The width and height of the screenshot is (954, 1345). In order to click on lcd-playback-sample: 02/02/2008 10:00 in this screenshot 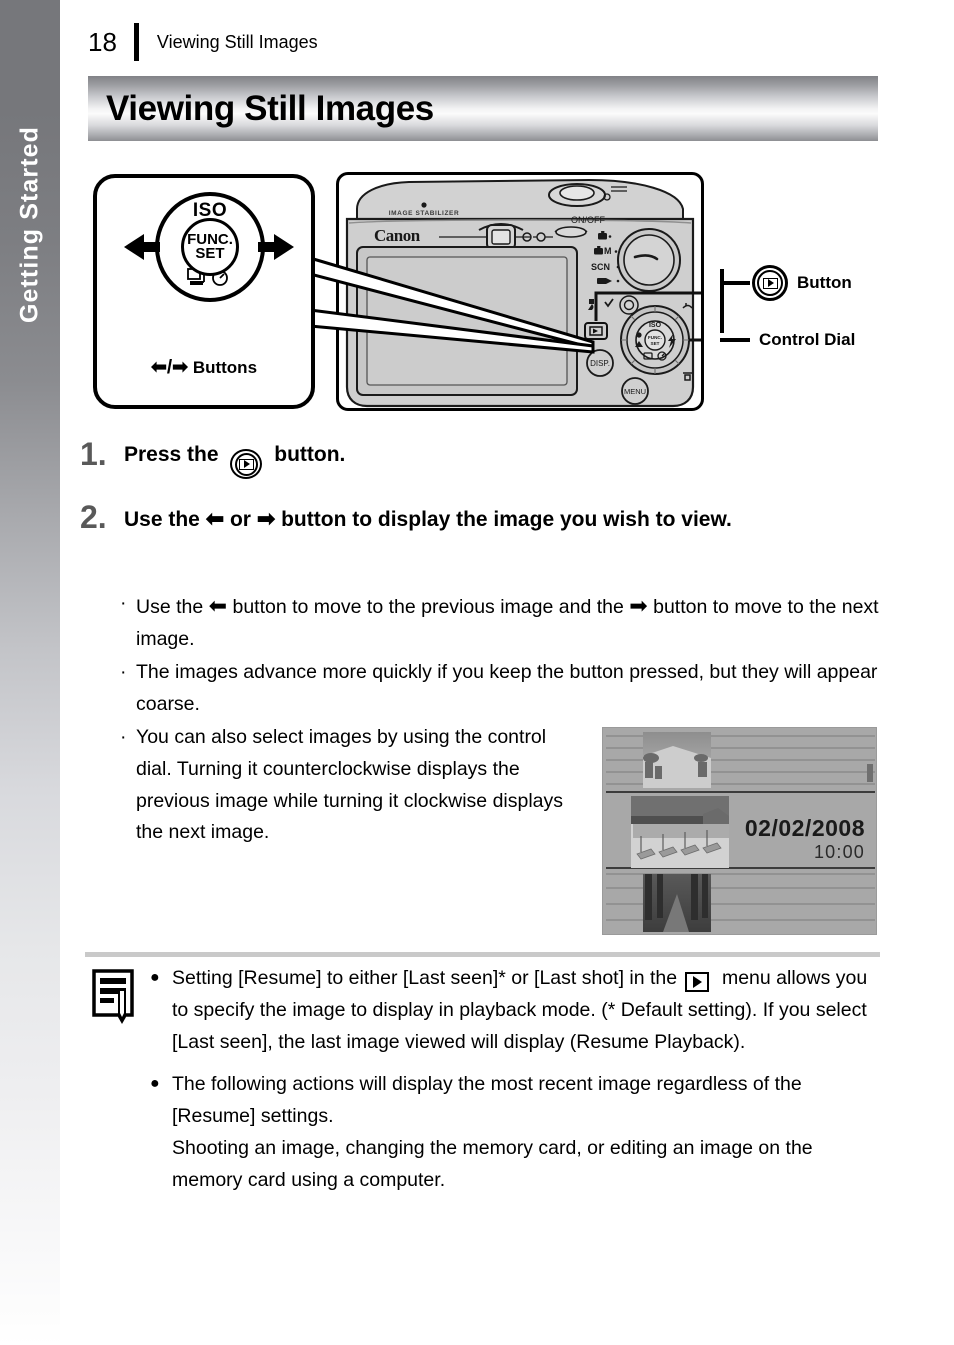, I will do `click(739, 831)`.